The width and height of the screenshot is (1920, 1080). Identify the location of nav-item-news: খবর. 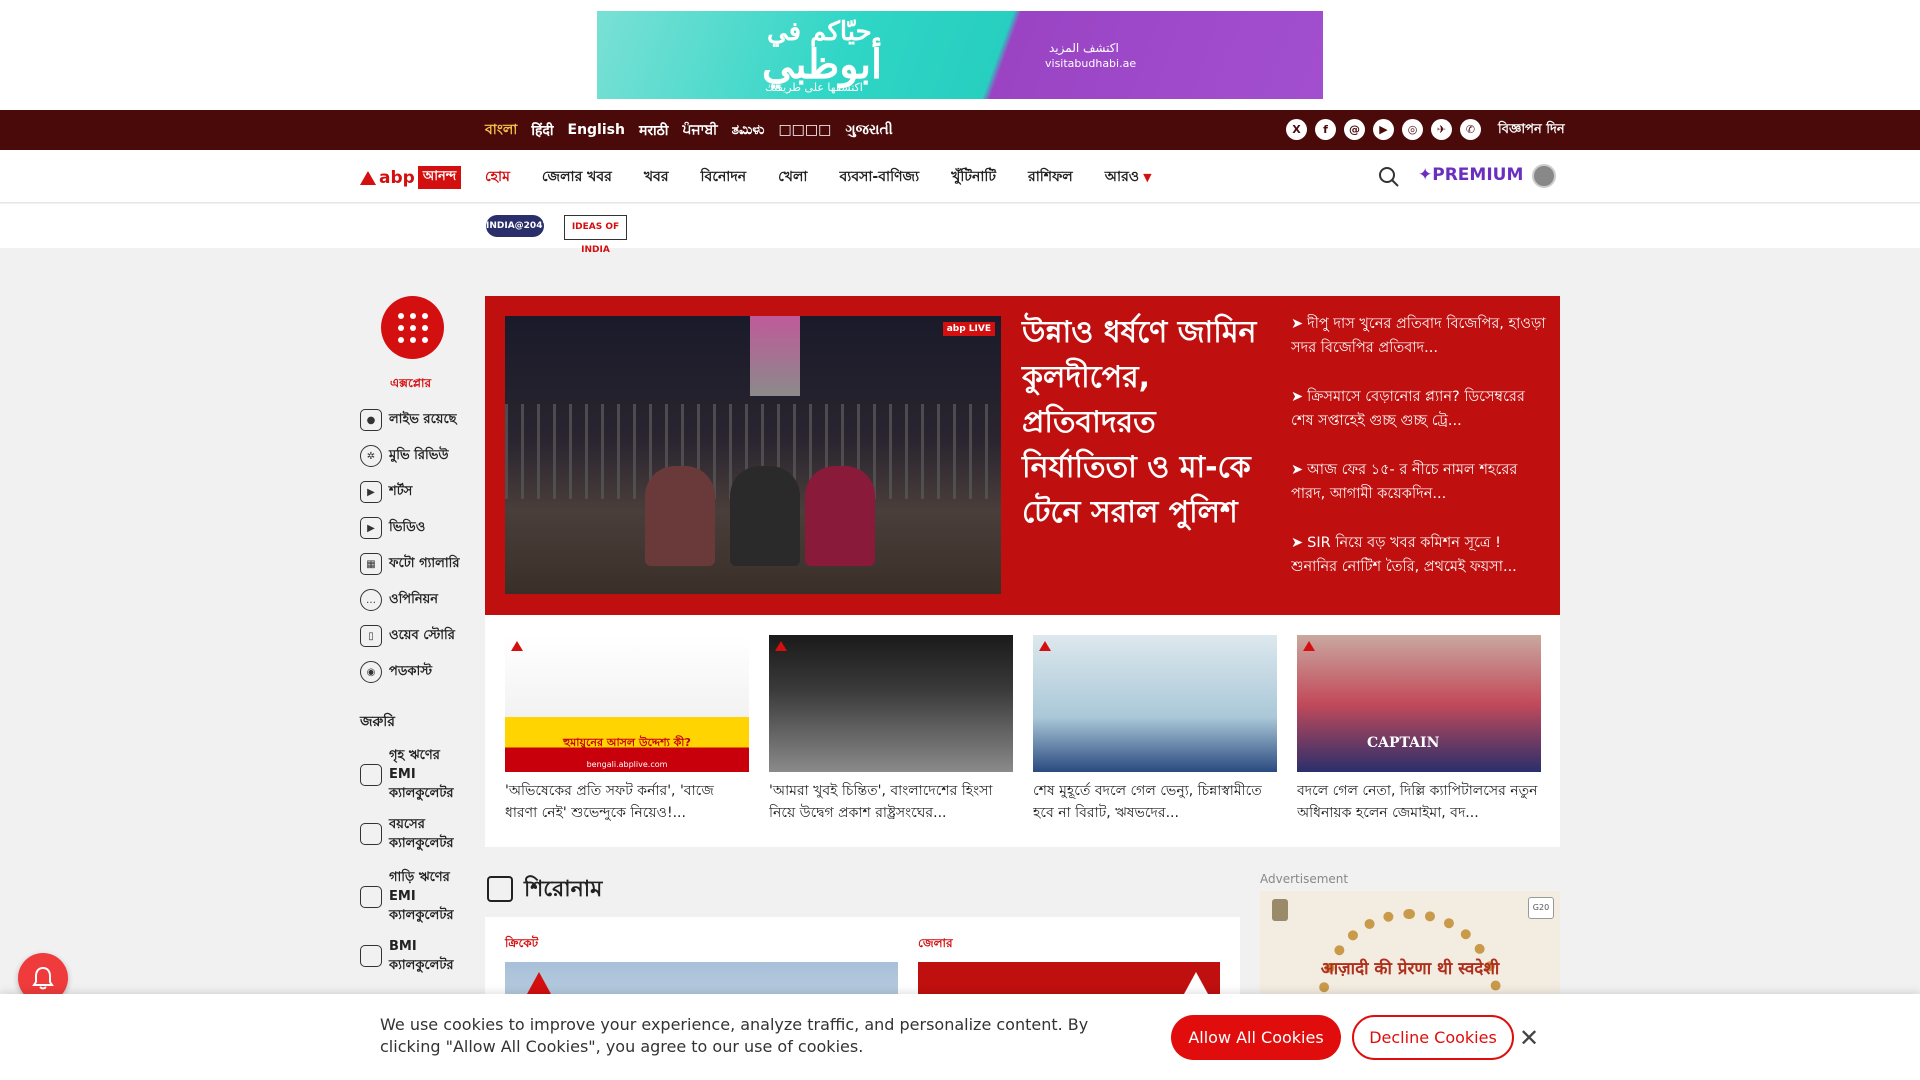
(656, 177).